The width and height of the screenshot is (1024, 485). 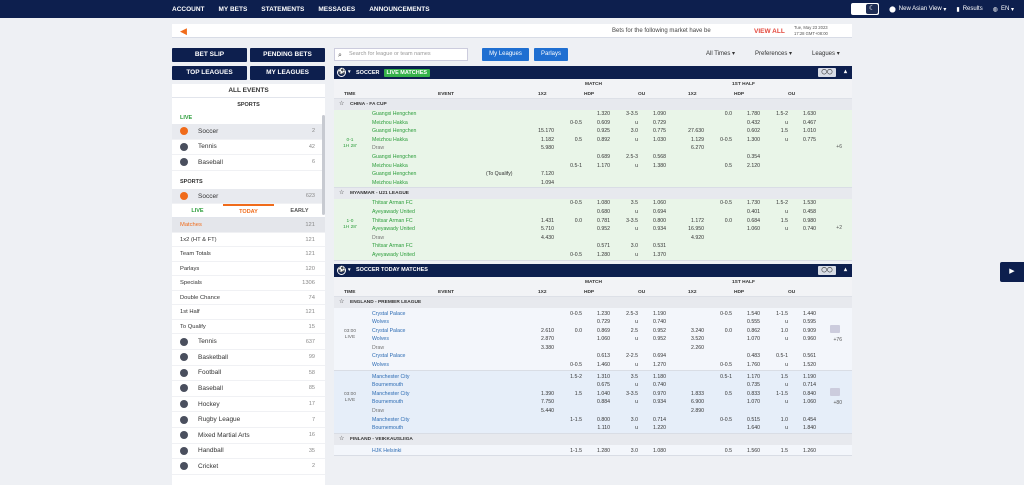 What do you see at coordinates (692, 131) in the screenshot?
I see `odds-value: 27.630` at bounding box center [692, 131].